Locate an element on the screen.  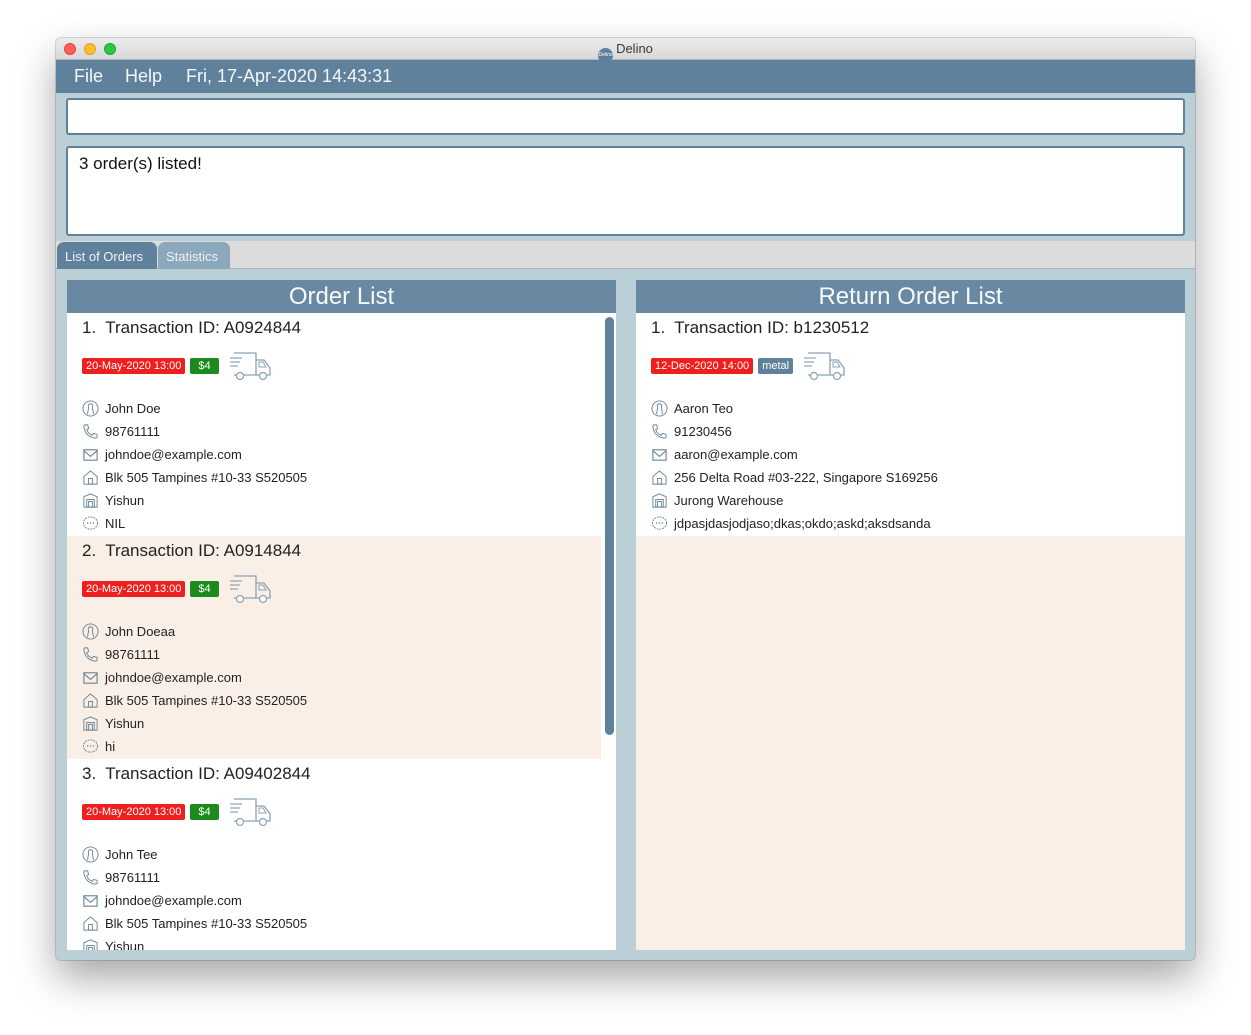
transaction-id-text: Transaction ID: b1230512 is located at coordinates (772, 327).